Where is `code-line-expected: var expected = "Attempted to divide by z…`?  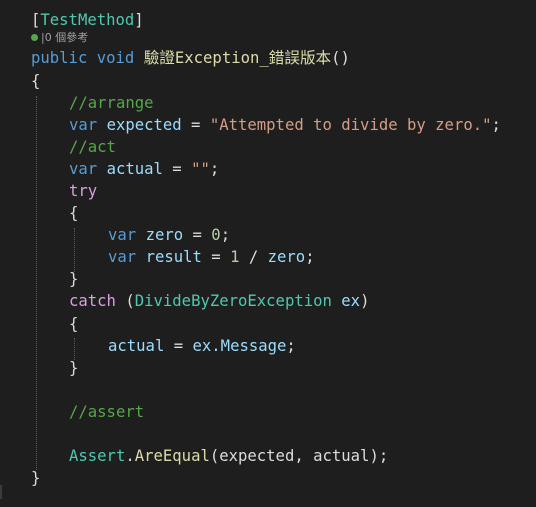
code-line-expected: var expected = "Attempted to divide by z… is located at coordinates (285, 125).